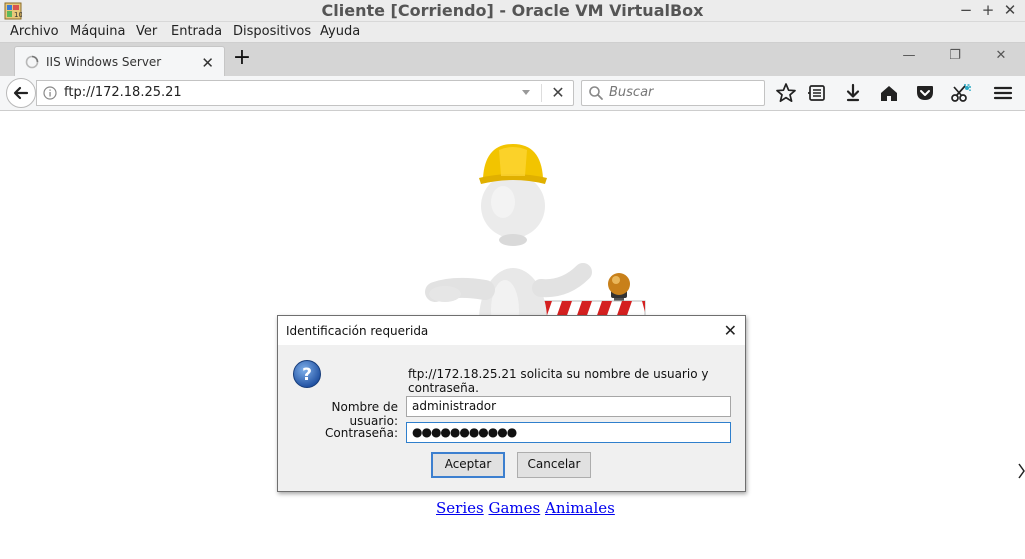 This screenshot has width=1025, height=559. What do you see at coordinates (512, 59) in the screenshot?
I see `browser-tabstrip: IIS Windows Server ✕` at bounding box center [512, 59].